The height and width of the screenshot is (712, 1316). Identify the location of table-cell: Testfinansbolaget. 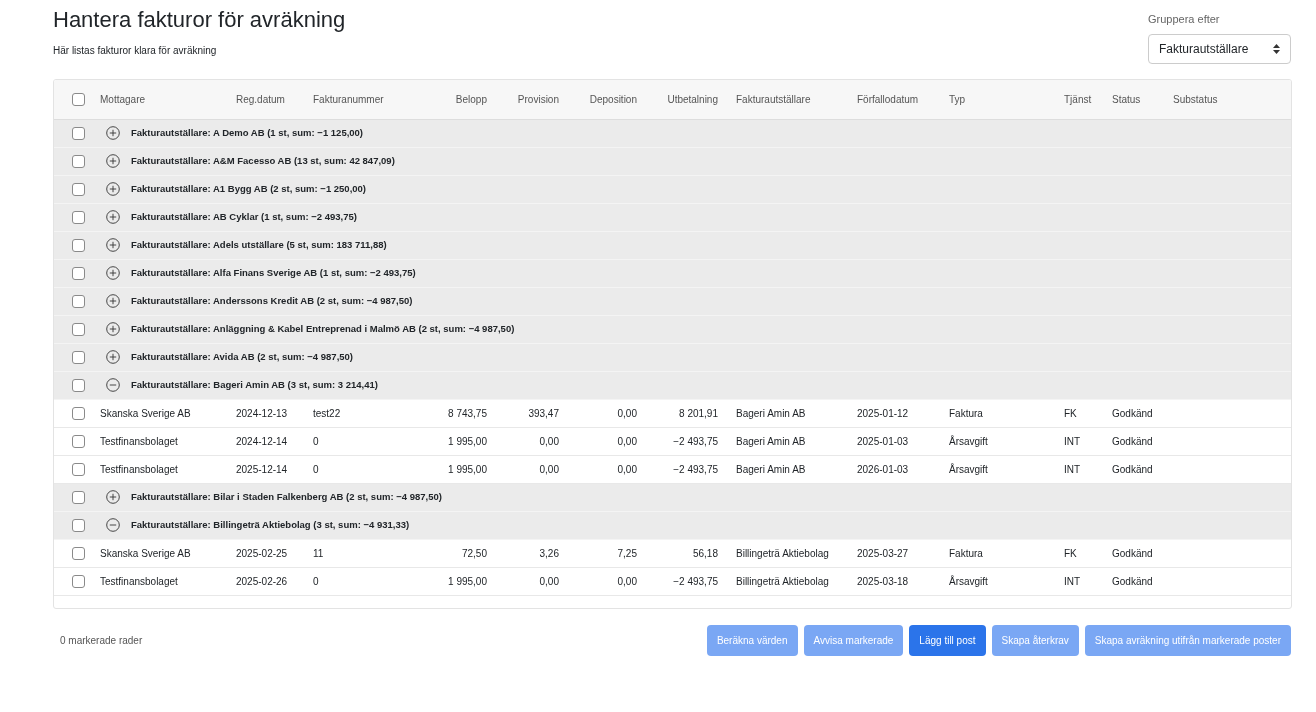
(139, 581).